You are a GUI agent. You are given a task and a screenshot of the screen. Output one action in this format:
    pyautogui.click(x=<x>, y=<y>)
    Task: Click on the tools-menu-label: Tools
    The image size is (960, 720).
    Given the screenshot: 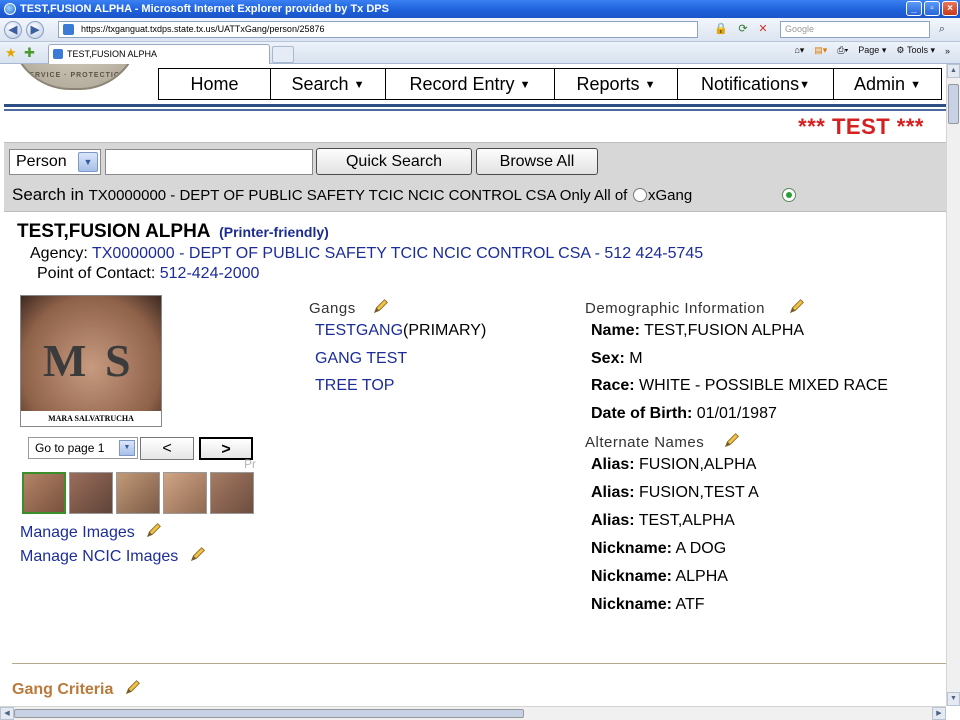 What is the action you would take?
    pyautogui.click(x=917, y=50)
    